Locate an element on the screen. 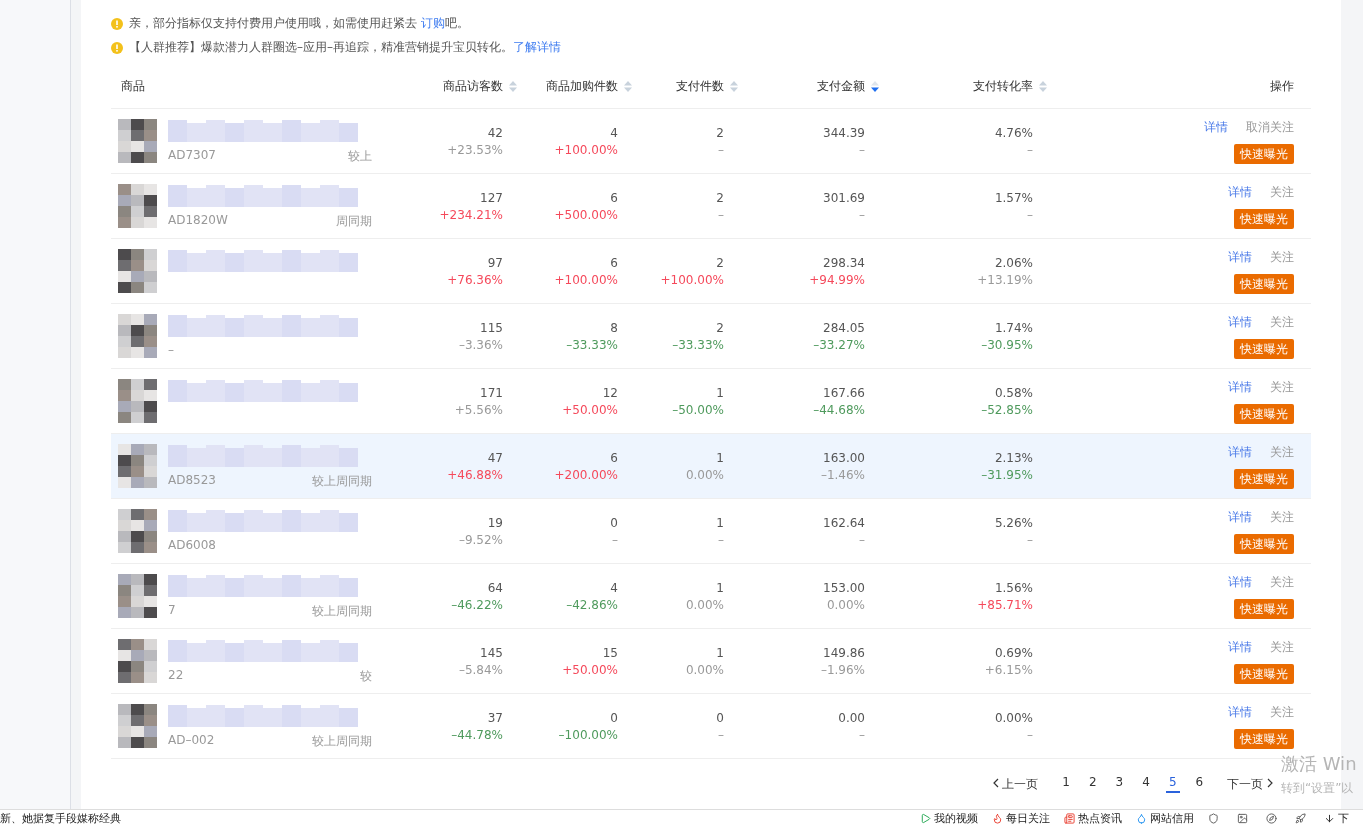 Image resolution: width=1363 pixels, height=827 pixels. column-header: 商品加购件数 is located at coordinates (582, 86).